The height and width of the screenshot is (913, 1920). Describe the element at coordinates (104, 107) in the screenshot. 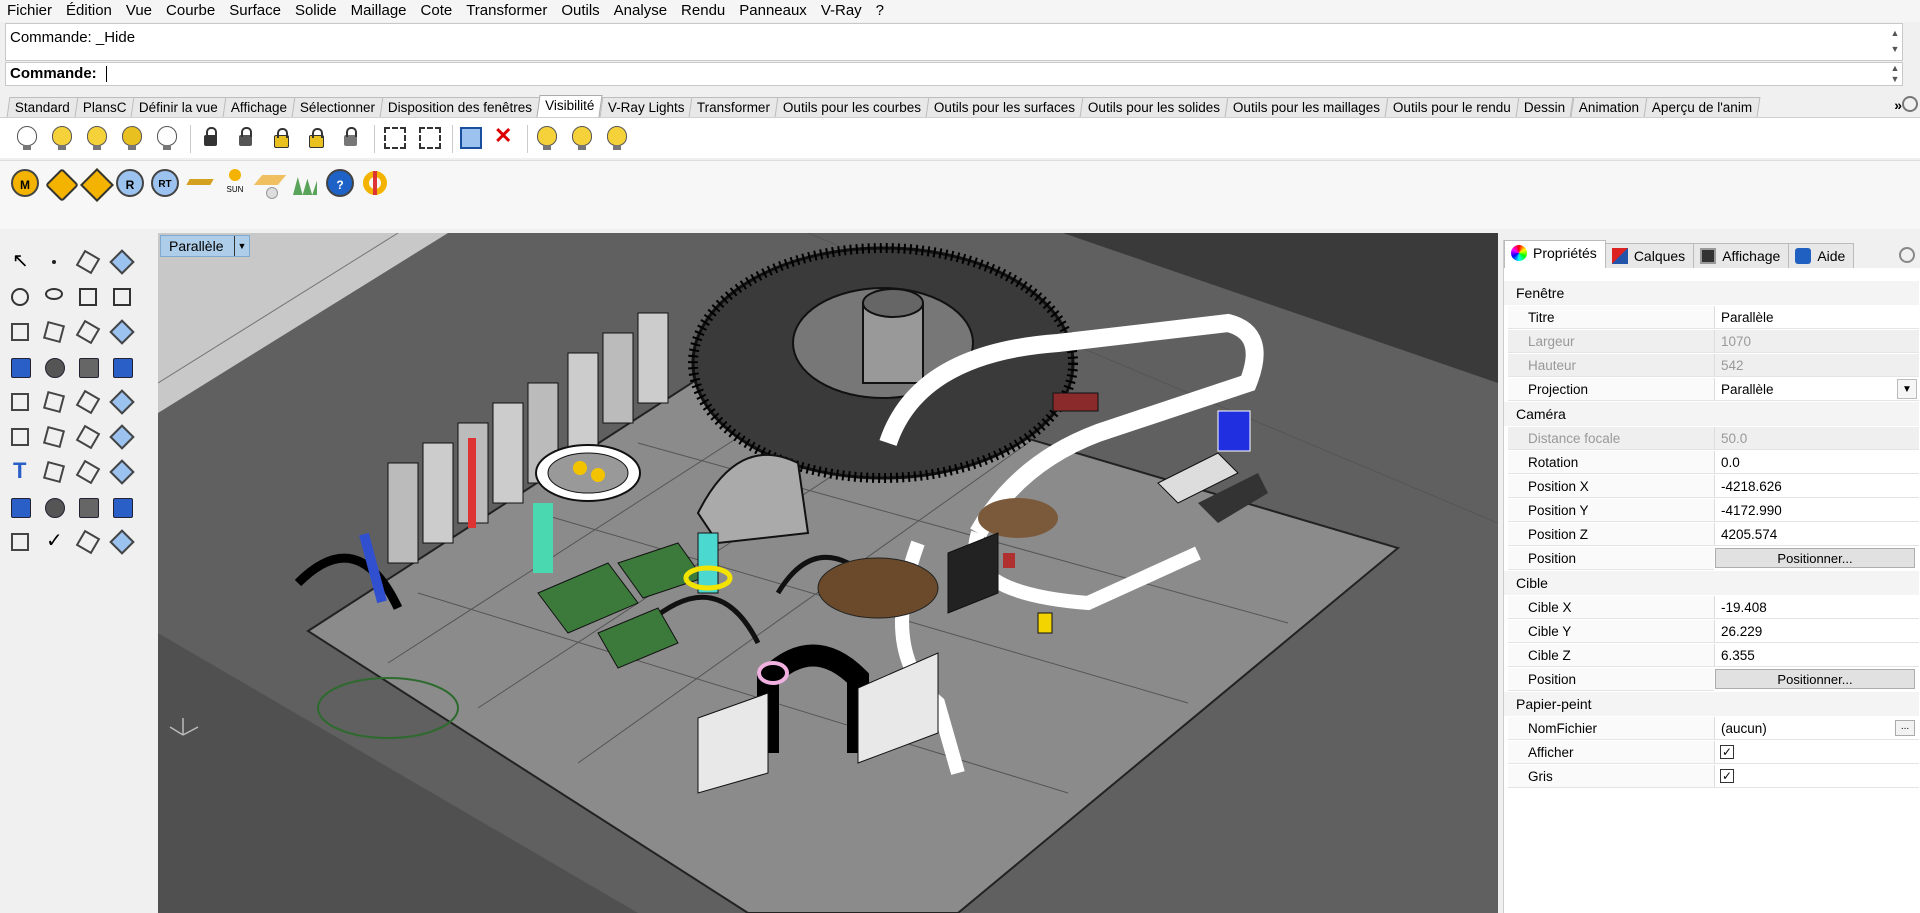

I see `tab-plansc: PlansC` at that location.